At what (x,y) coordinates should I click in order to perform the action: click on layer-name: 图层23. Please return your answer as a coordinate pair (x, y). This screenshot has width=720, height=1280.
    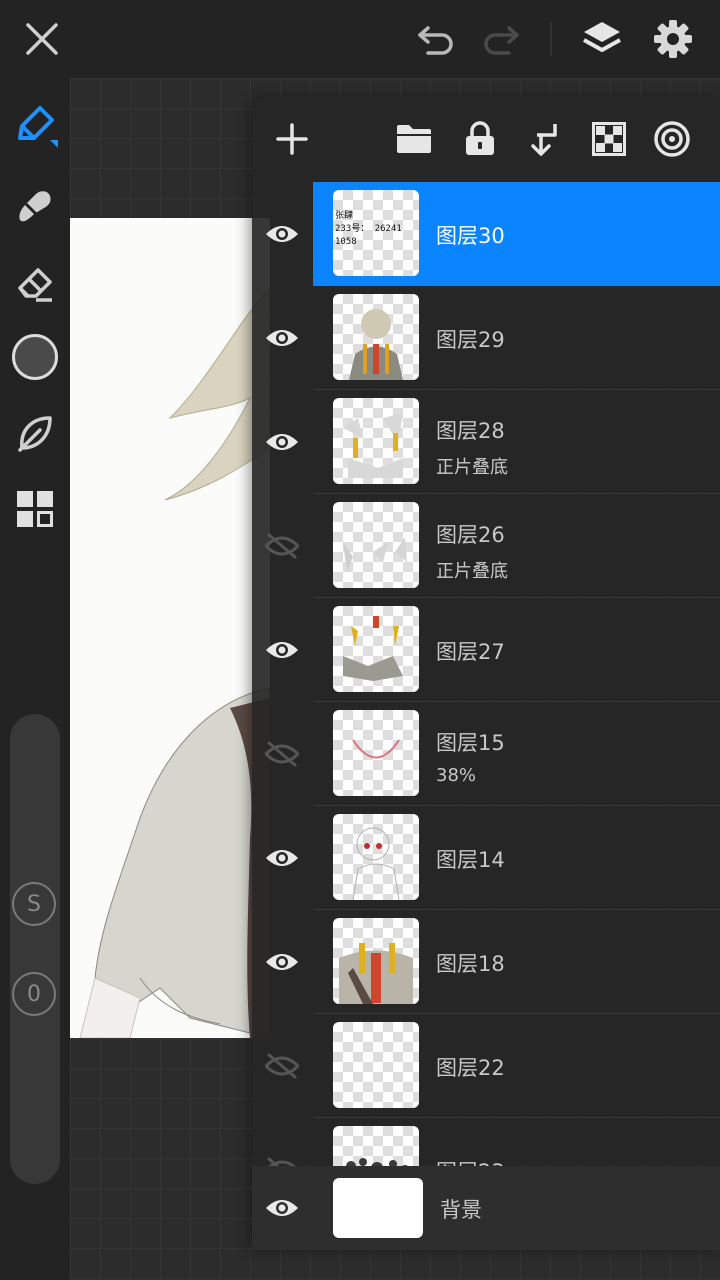
    Looking at the image, I should click on (470, 1161).